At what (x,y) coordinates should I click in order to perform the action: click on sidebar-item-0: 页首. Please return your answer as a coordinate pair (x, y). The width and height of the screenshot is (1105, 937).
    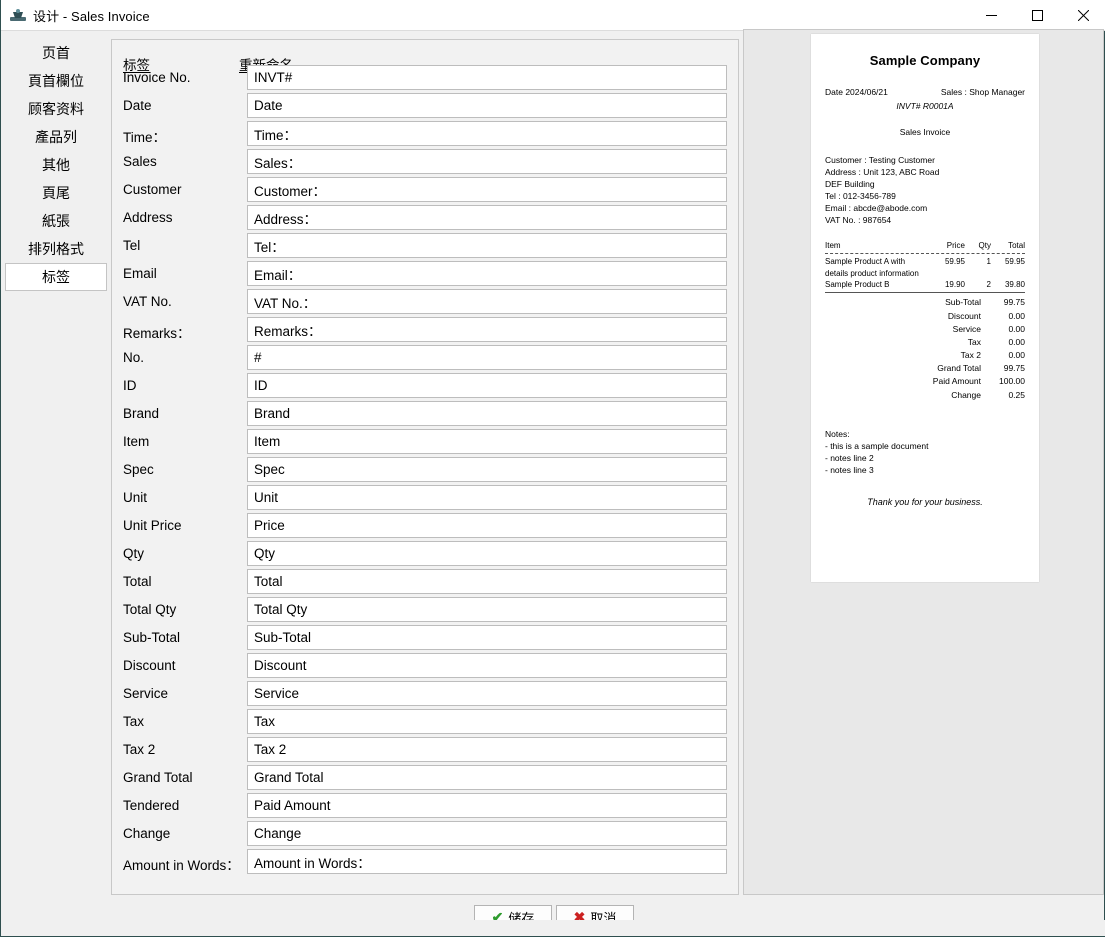
    Looking at the image, I should click on (56, 53).